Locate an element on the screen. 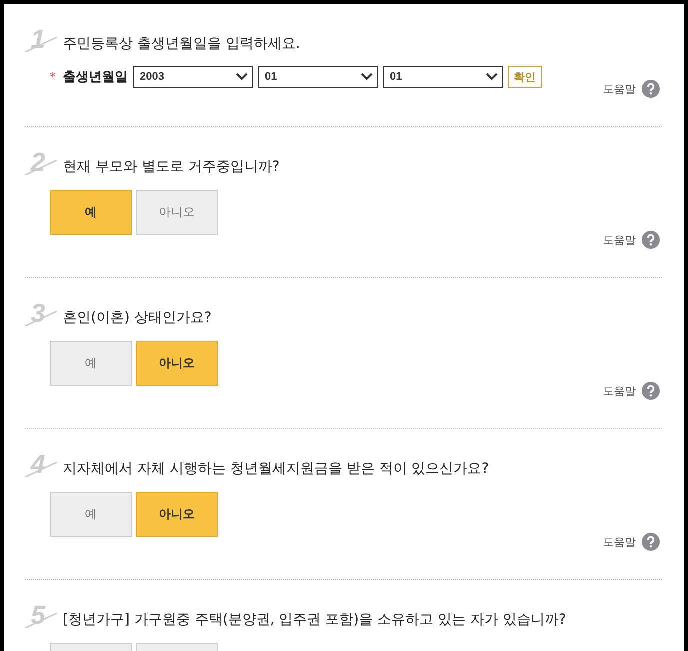 This screenshot has width=688, height=651. year-select: 2003 is located at coordinates (193, 77).